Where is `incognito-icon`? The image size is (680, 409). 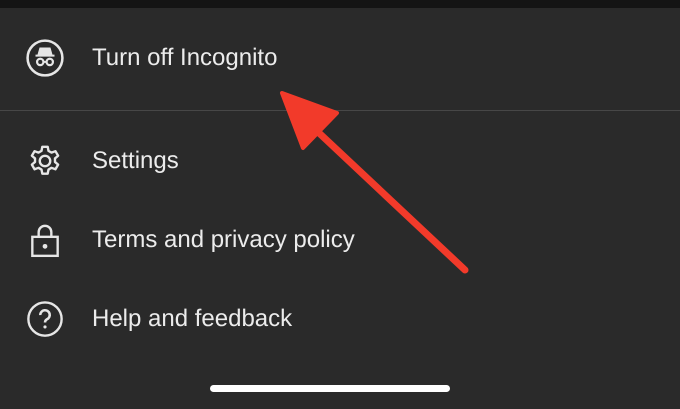
incognito-icon is located at coordinates (45, 58).